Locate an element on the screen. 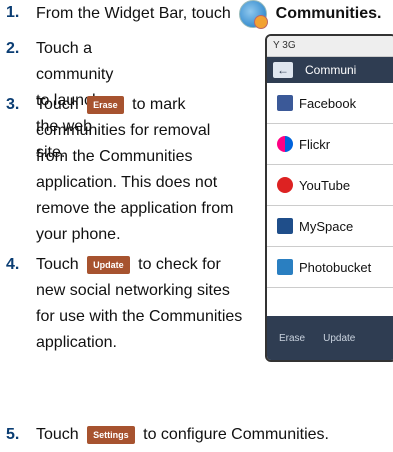 The width and height of the screenshot is (393, 452). community-item-youtube: YouTube is located at coordinates (330, 185).